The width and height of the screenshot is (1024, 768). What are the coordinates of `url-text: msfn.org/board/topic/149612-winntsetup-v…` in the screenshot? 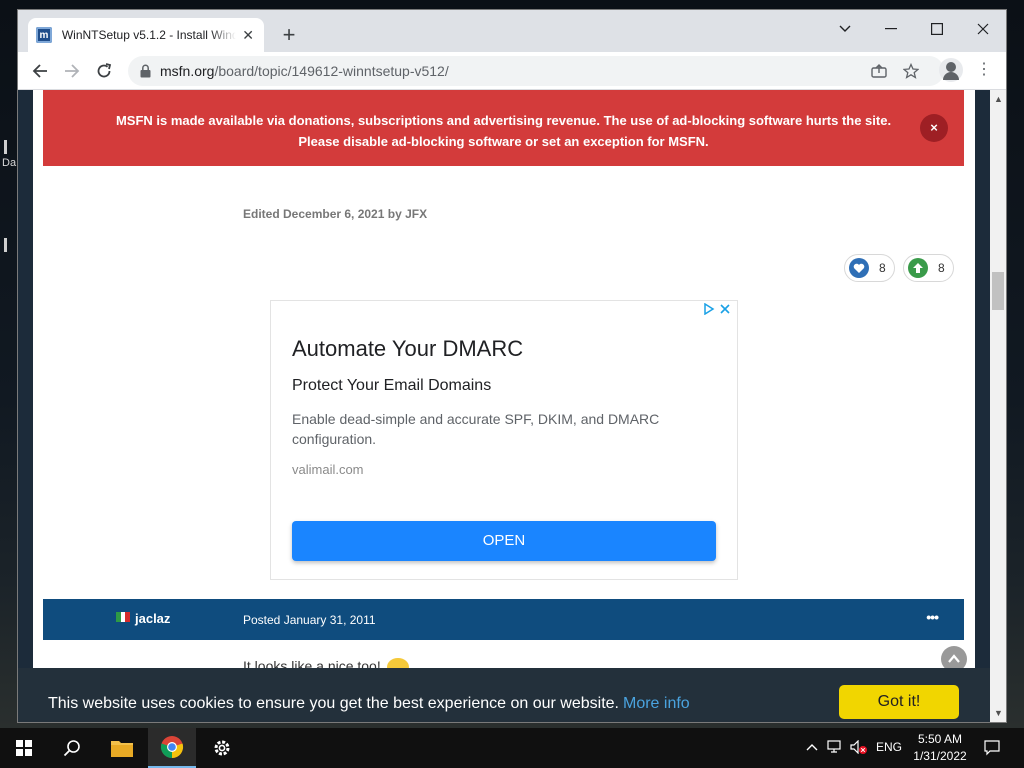 It's located at (304, 71).